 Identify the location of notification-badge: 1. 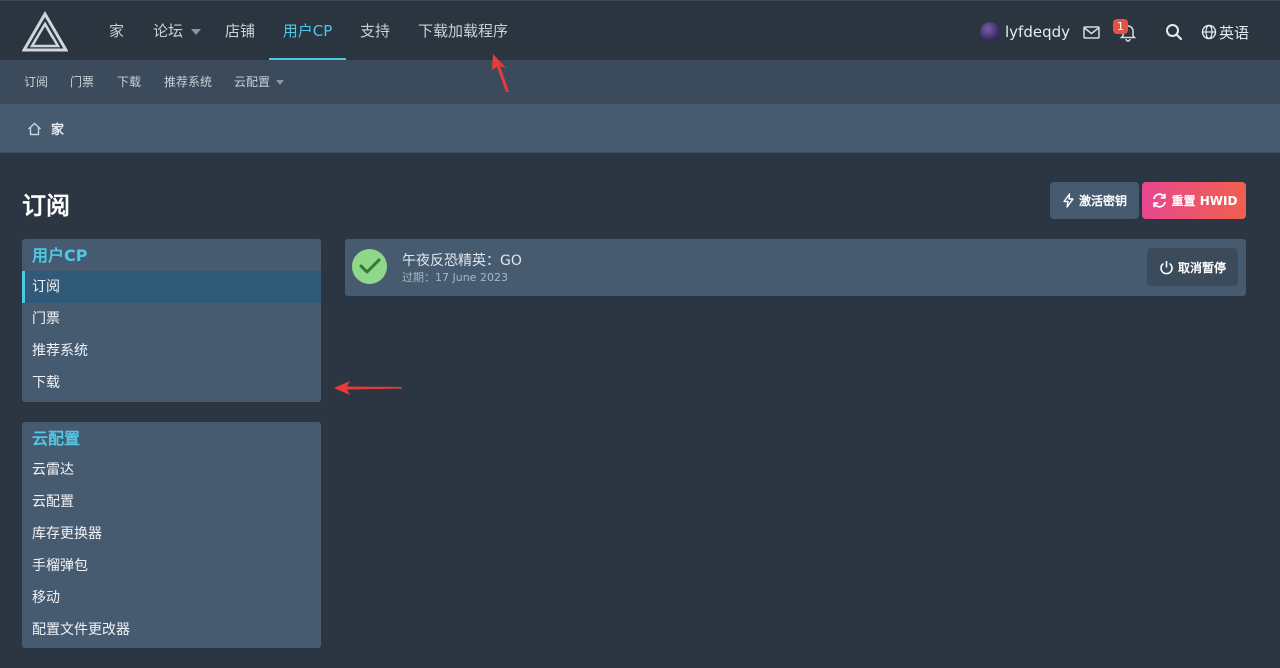
(1120, 26).